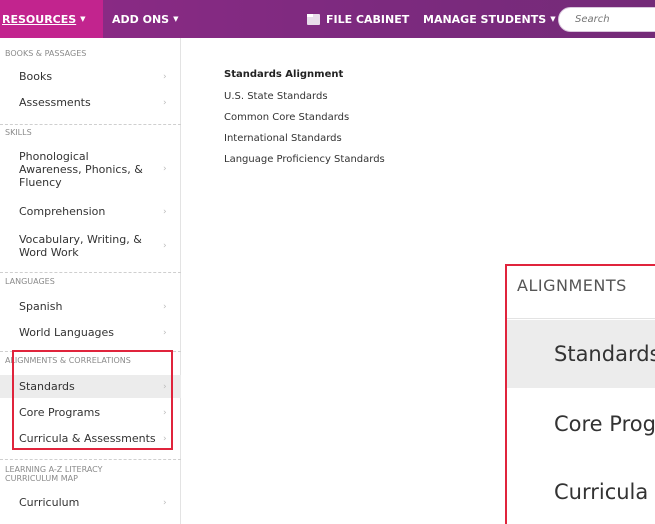 This screenshot has width=655, height=524. What do you see at coordinates (581, 318) in the screenshot?
I see `zoom-divider` at bounding box center [581, 318].